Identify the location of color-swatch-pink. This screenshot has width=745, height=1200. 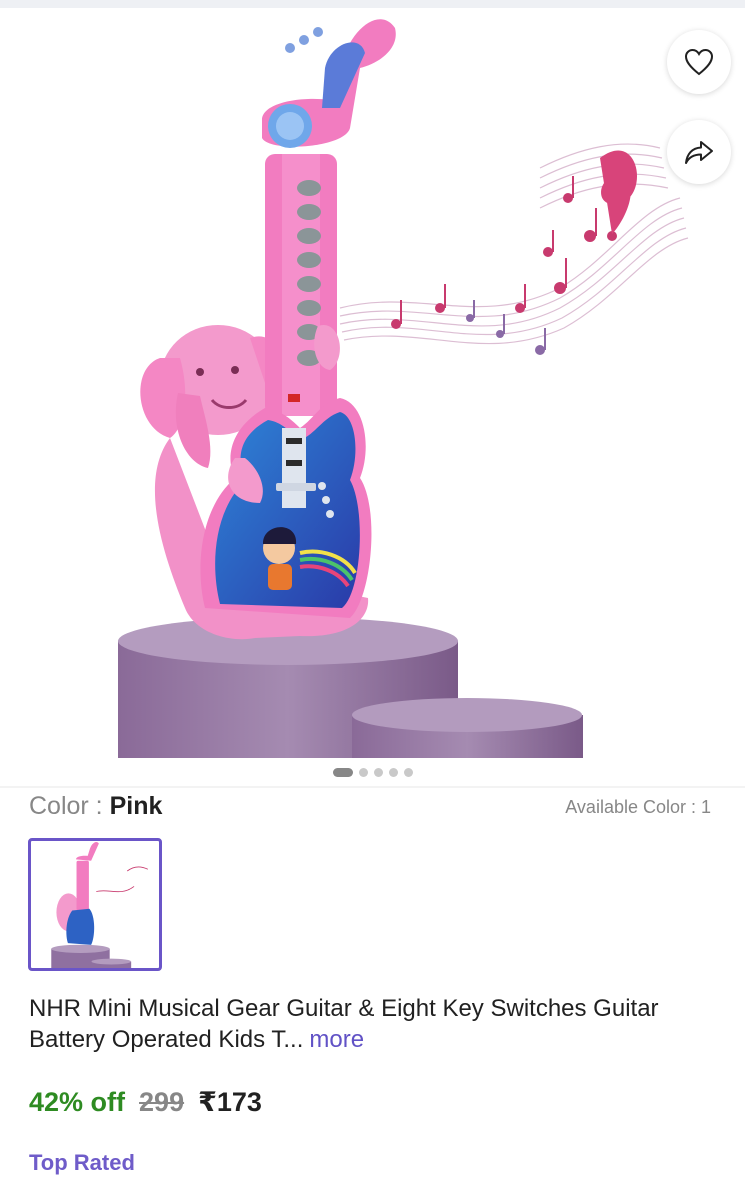
(95, 904).